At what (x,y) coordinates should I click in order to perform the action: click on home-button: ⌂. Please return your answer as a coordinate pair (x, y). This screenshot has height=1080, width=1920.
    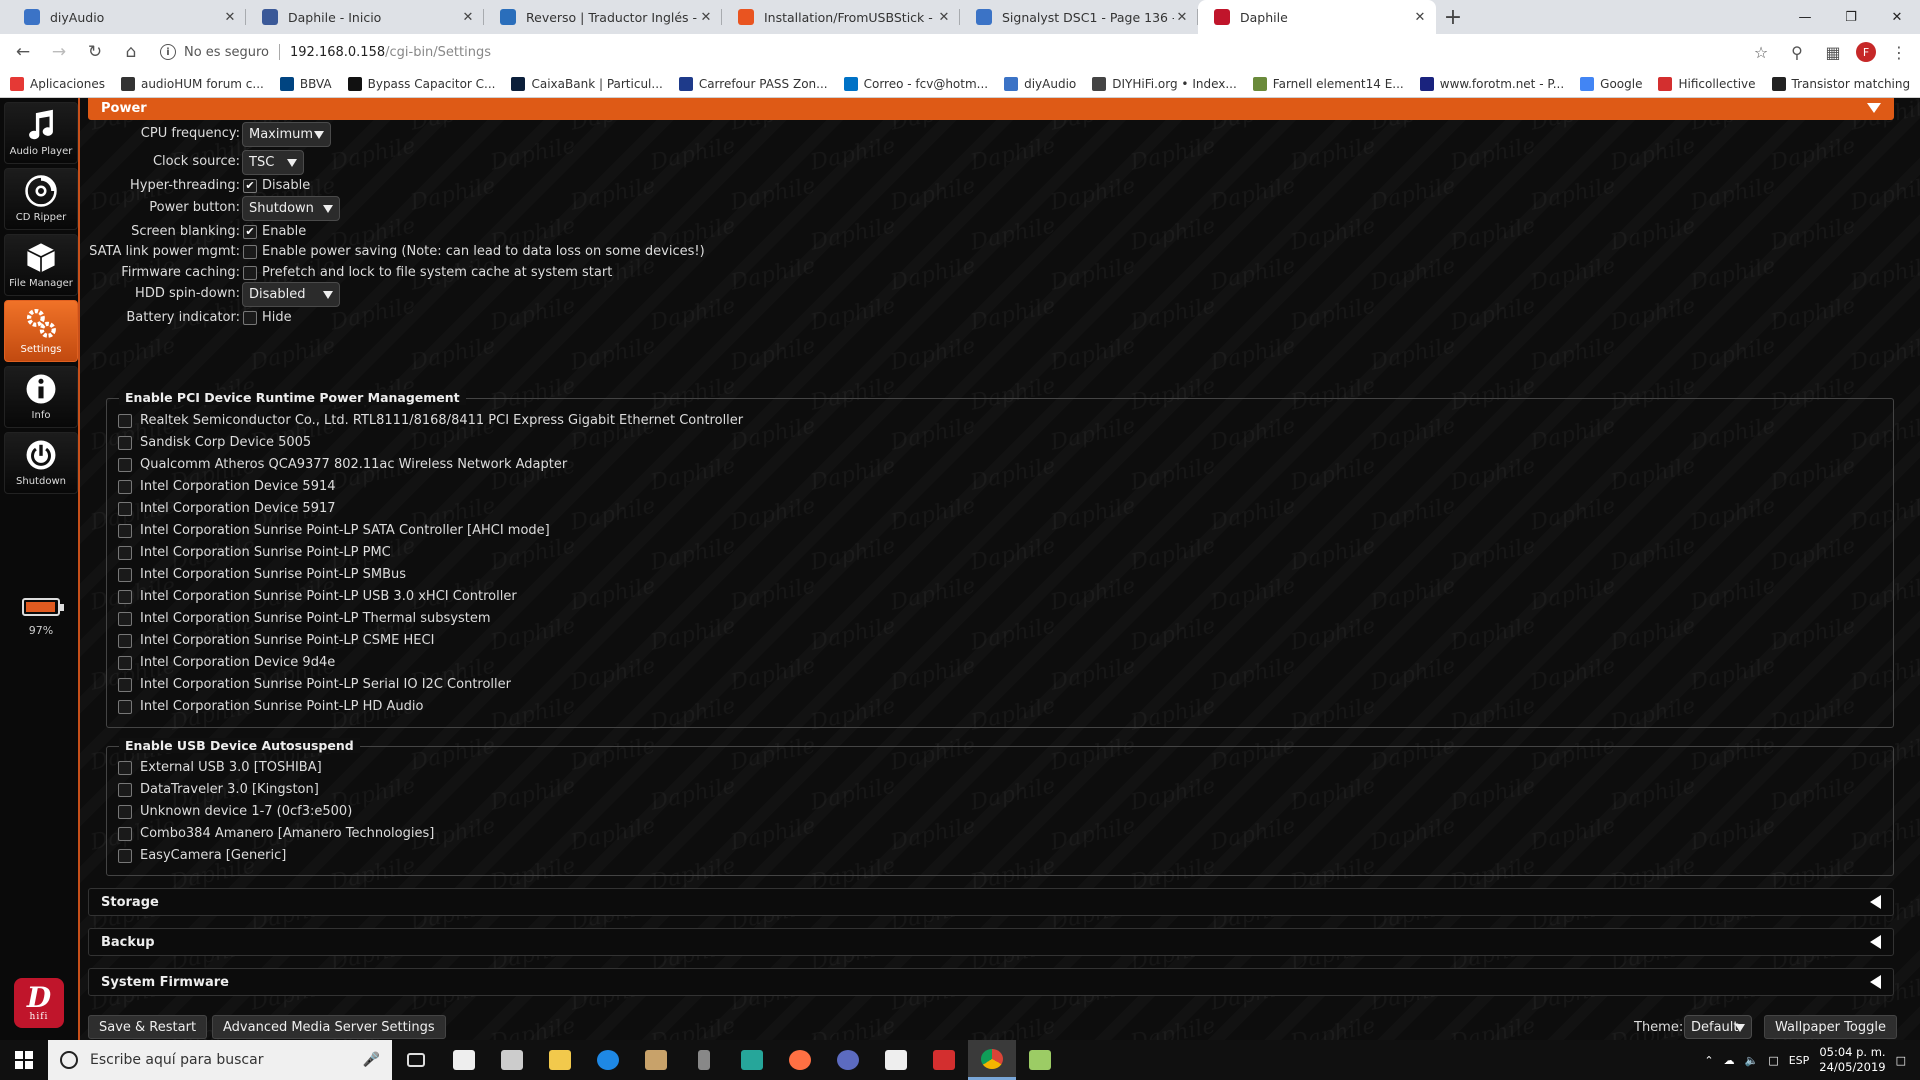
    Looking at the image, I should click on (131, 52).